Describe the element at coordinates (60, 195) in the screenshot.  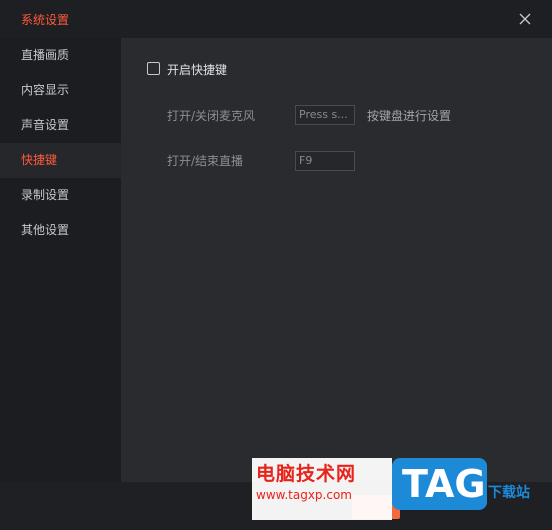
I see `sidebar-item-recording: 录制设置` at that location.